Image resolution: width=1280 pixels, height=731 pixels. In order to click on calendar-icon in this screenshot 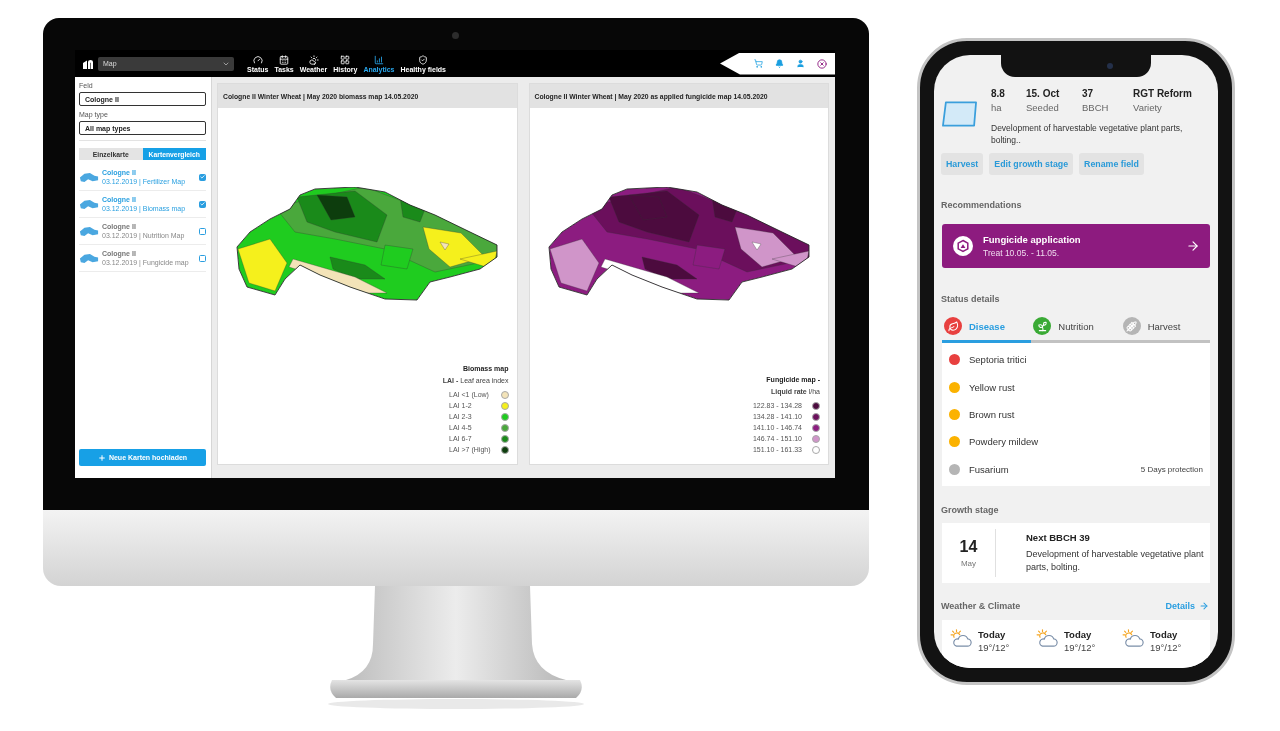, I will do `click(284, 59)`.